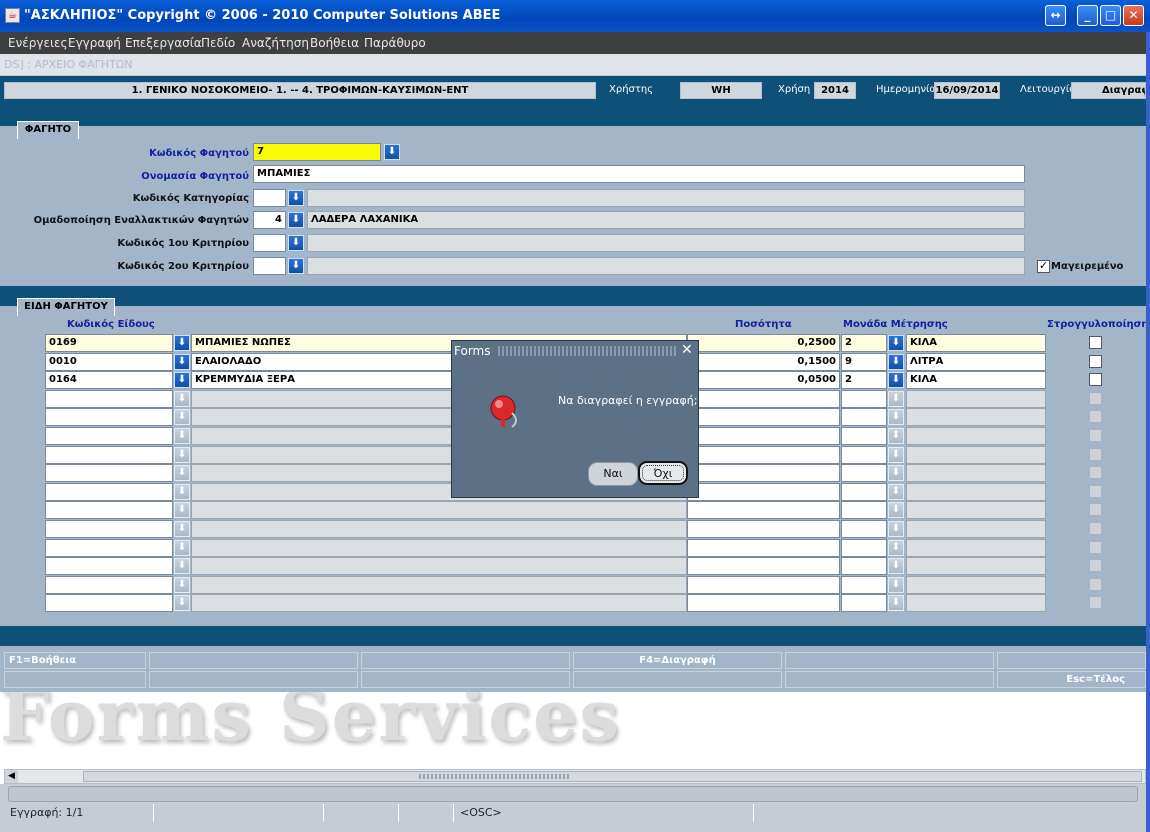 The width and height of the screenshot is (1150, 832). I want to click on esc-exit-key: Esc=Τέλος, so click(1071, 679).